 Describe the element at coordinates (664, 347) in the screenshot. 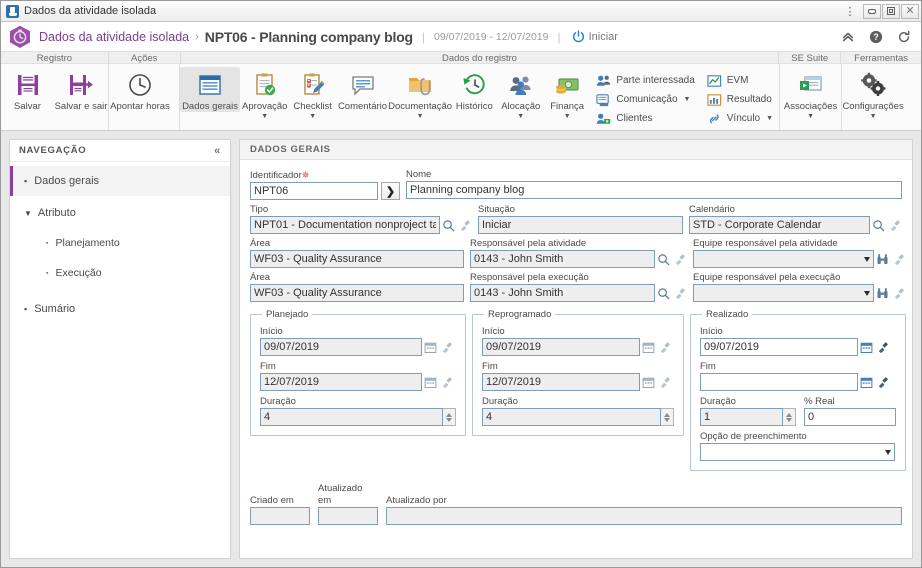

I see `reprogramado-inicio-clear-icon` at that location.